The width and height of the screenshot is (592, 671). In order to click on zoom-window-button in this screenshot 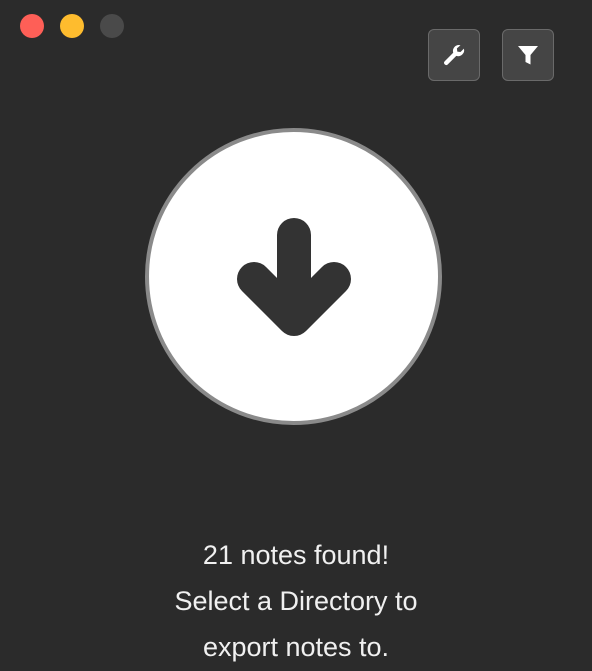, I will do `click(112, 26)`.